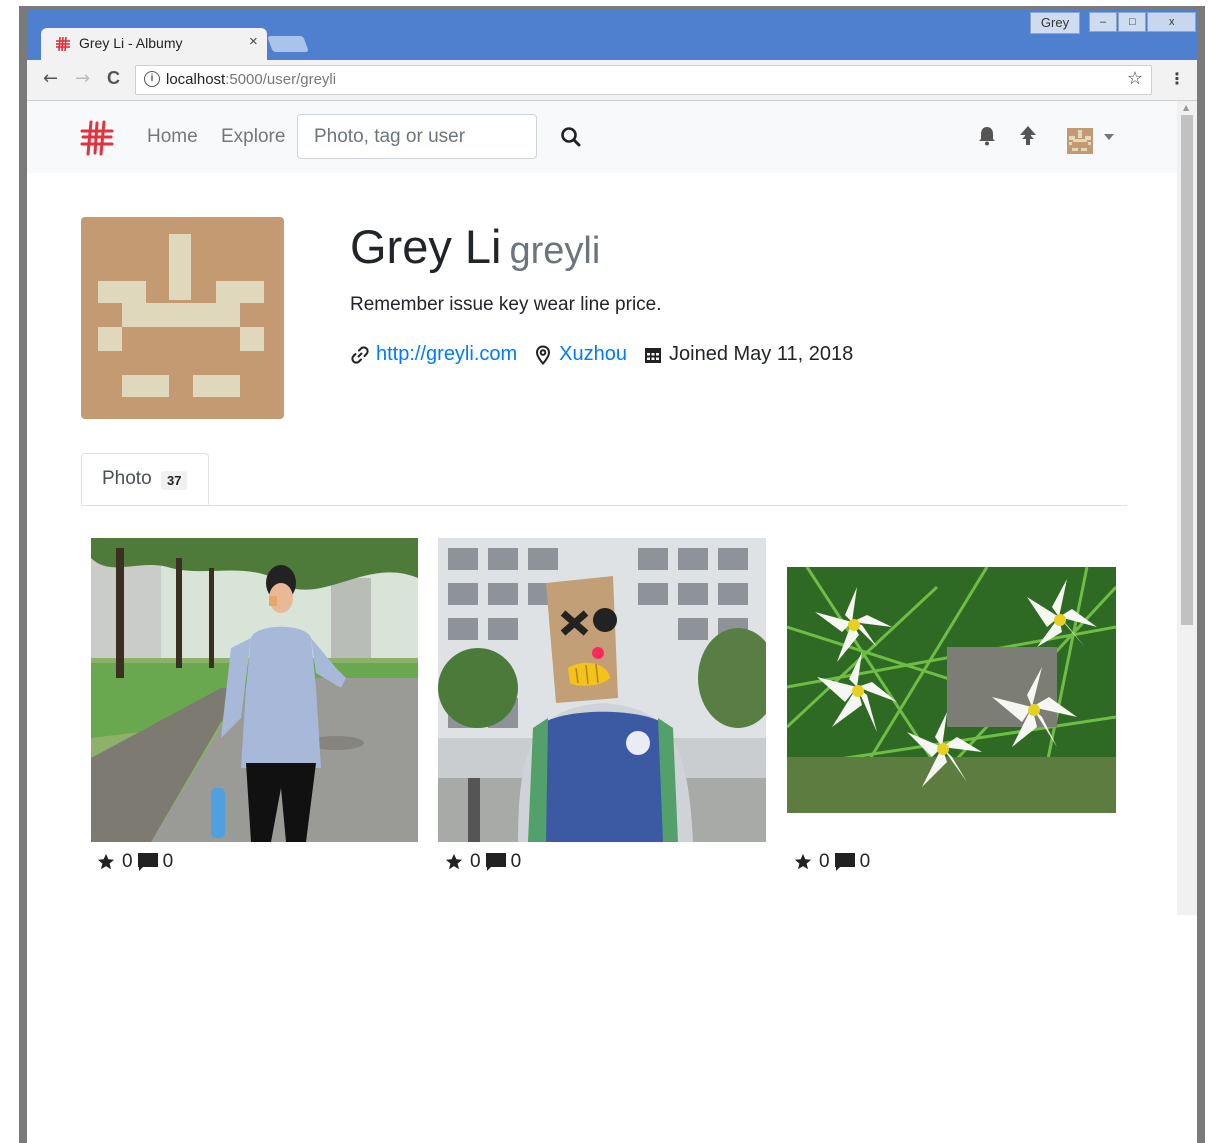  Describe the element at coordinates (543, 354) in the screenshot. I see `map-marker-icon` at that location.